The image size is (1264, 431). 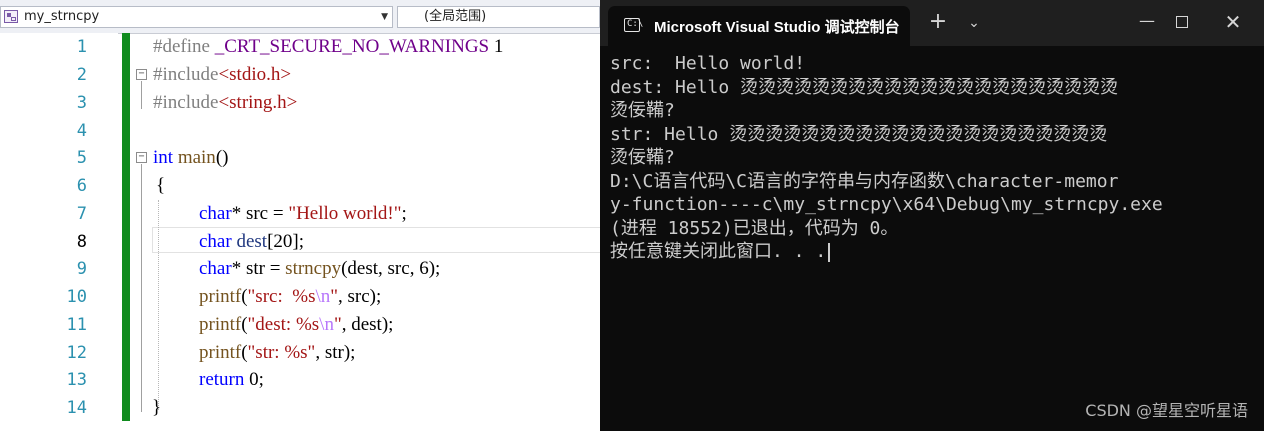 What do you see at coordinates (81, 269) in the screenshot?
I see `line-number: 9` at bounding box center [81, 269].